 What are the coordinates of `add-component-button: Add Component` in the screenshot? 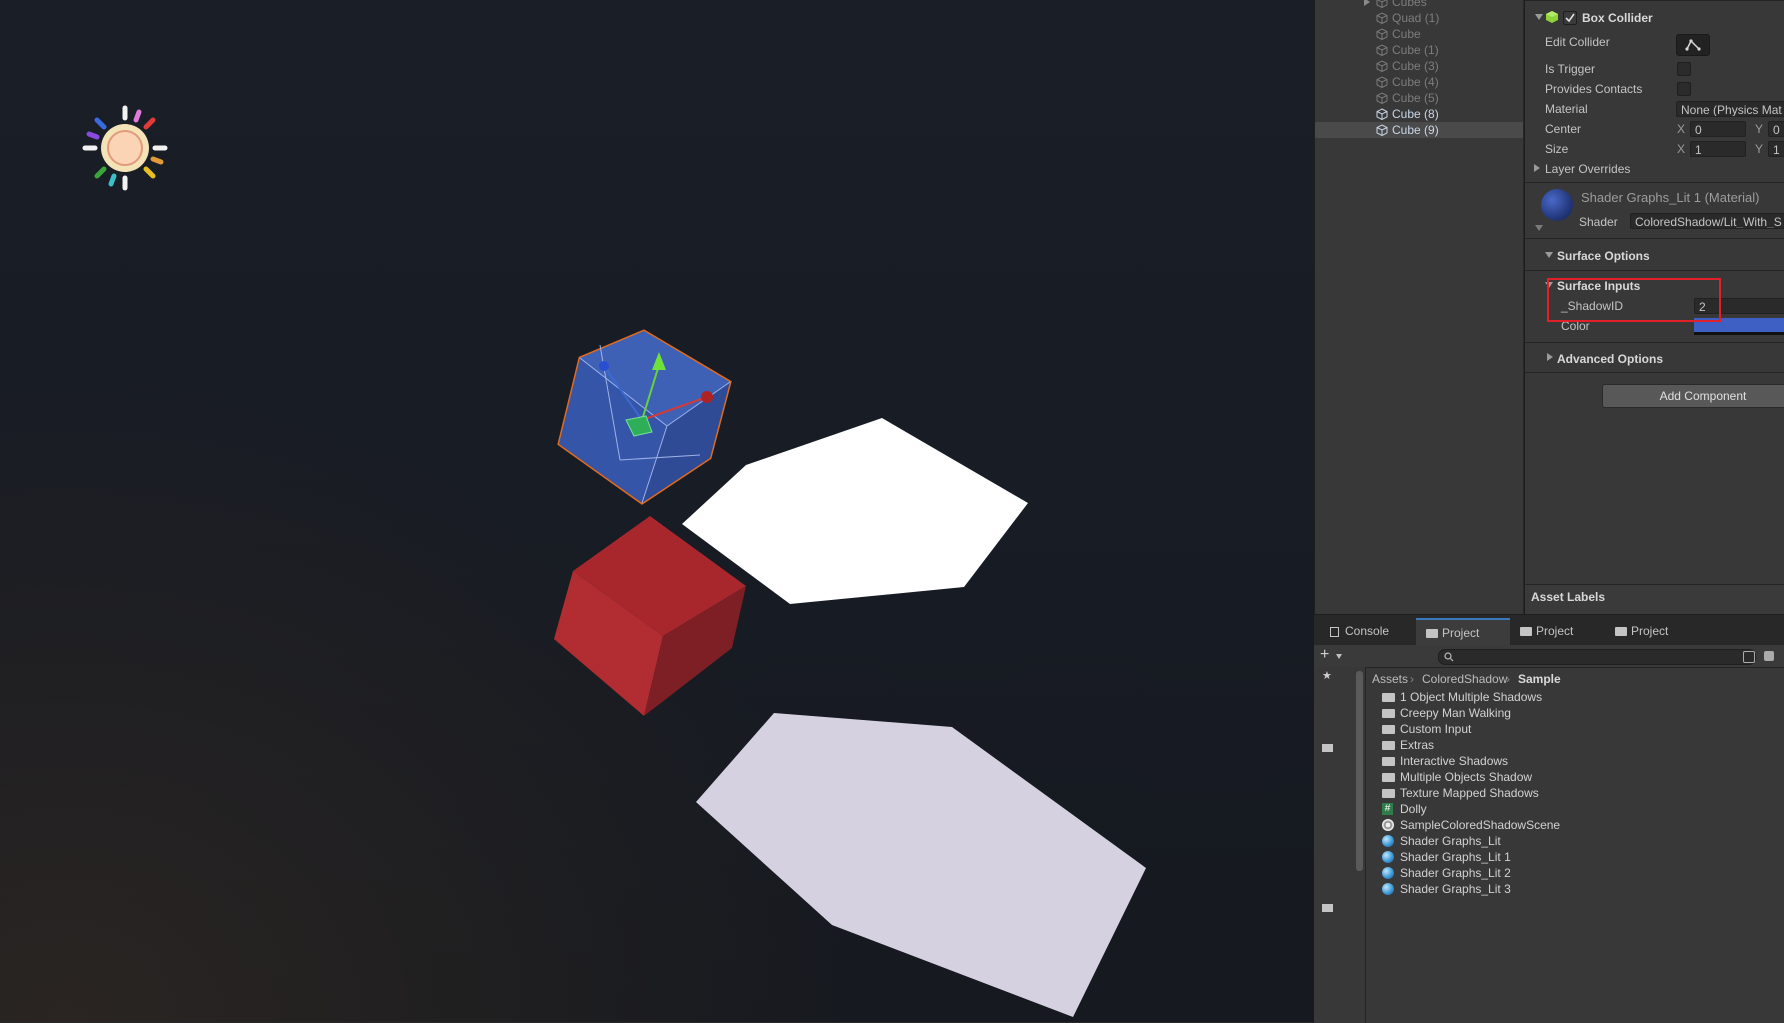 It's located at (1693, 396).